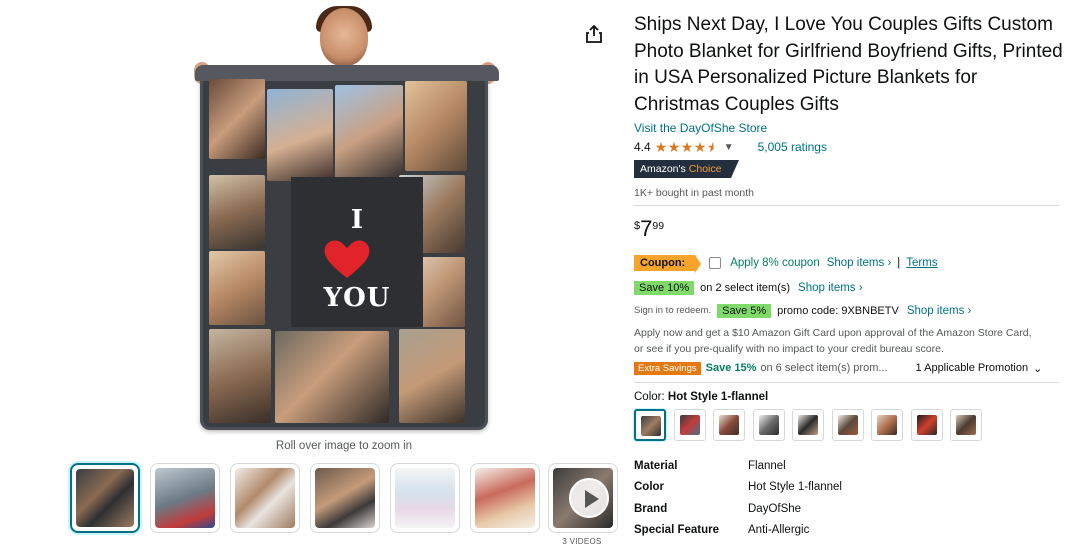 This screenshot has width=1080, height=552. I want to click on save10-shop-items-link: Shop items ›, so click(830, 288).